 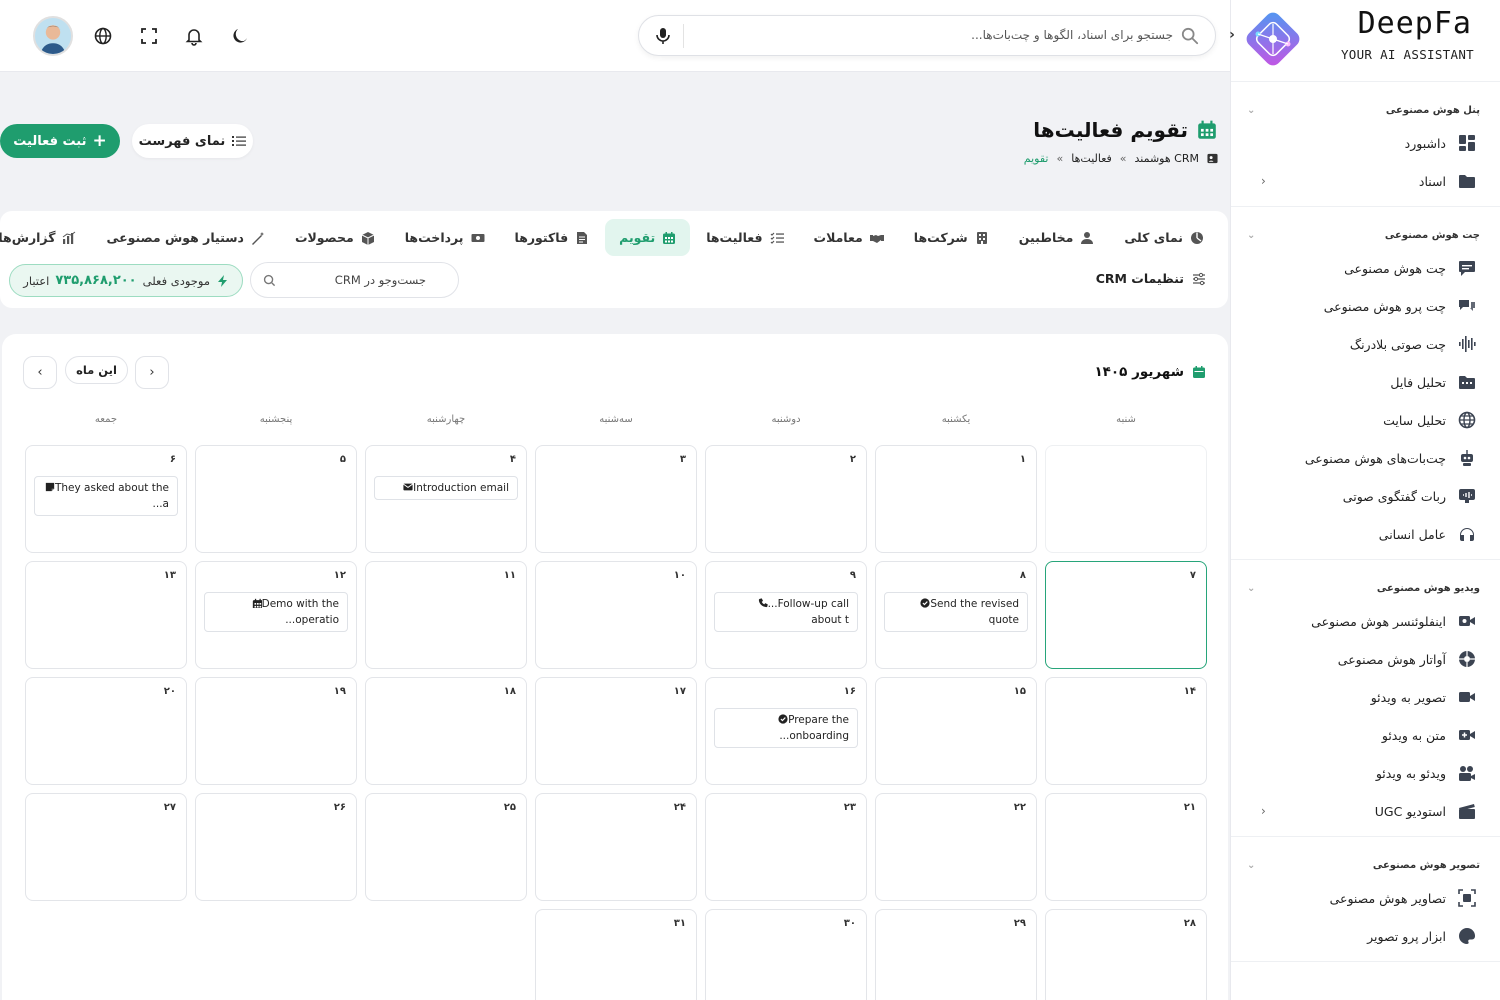 What do you see at coordinates (1365, 735) in the screenshot?
I see `sidebar-item: متن به ویدئو` at bounding box center [1365, 735].